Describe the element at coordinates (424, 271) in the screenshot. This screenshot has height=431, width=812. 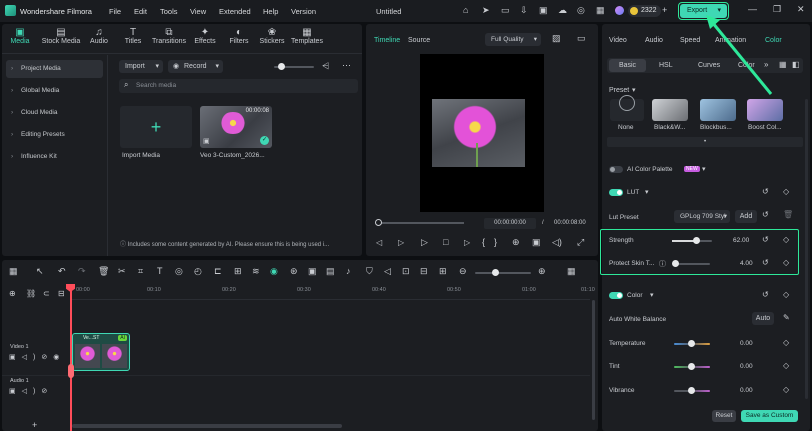
I see `marker-icon: ⊟` at that location.